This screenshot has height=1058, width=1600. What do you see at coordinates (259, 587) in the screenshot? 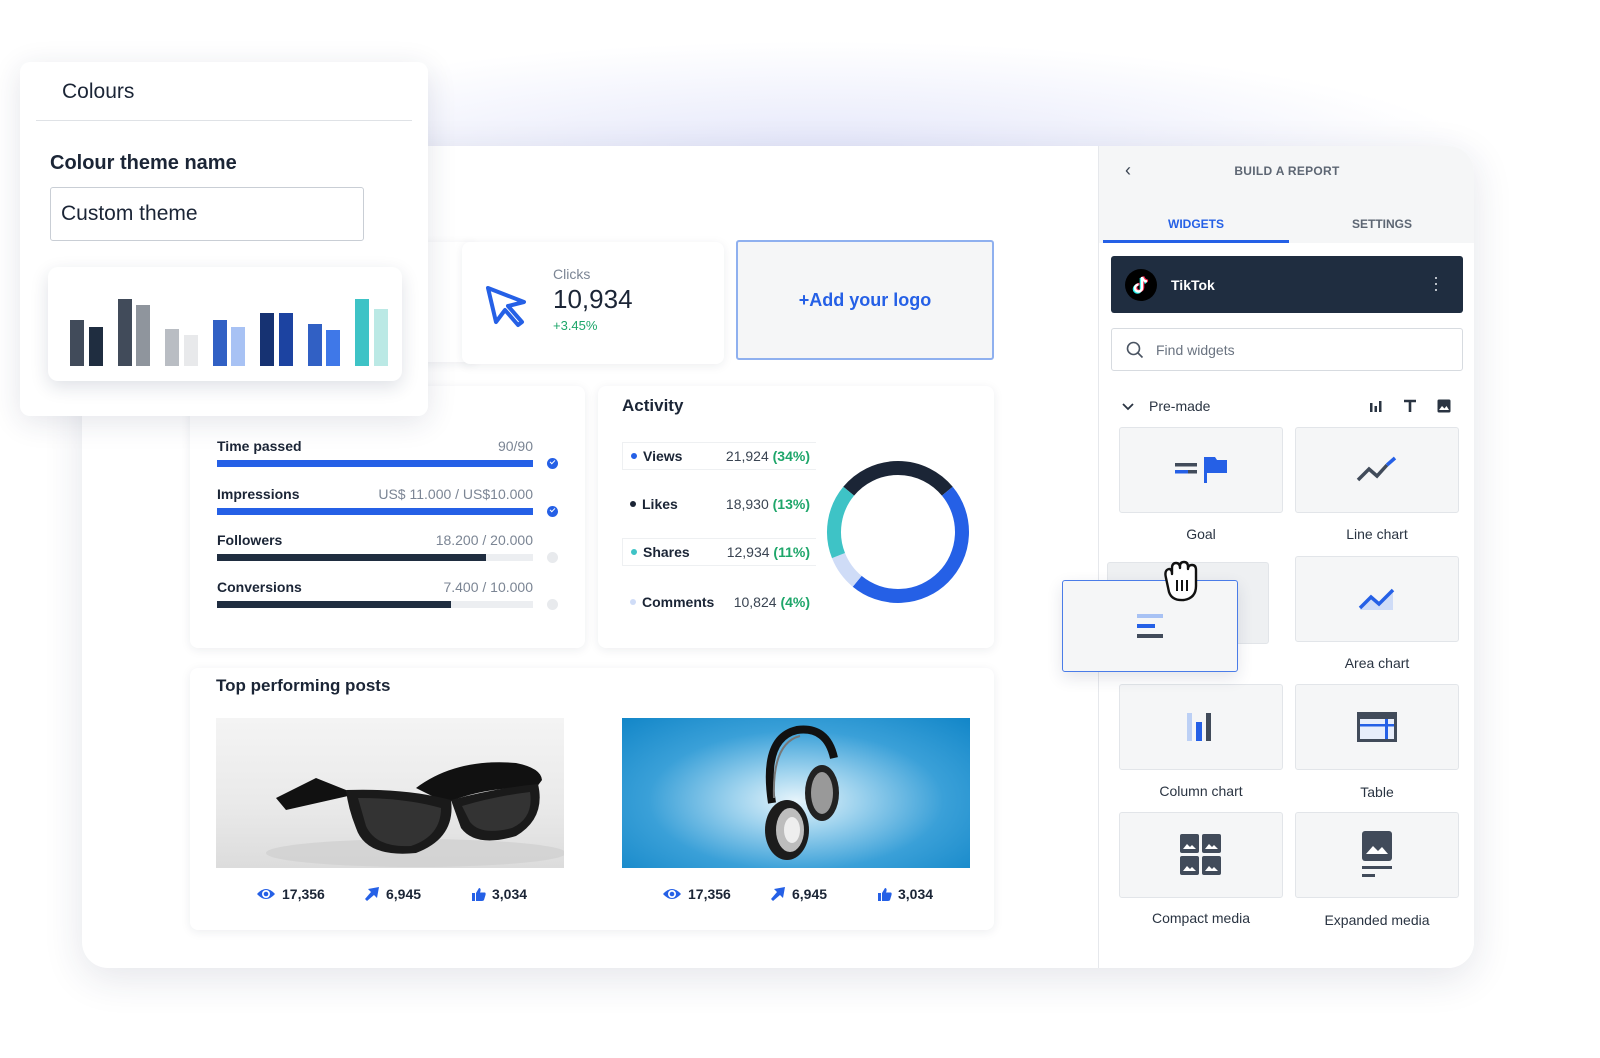
I see `goal-name: Conversions` at bounding box center [259, 587].